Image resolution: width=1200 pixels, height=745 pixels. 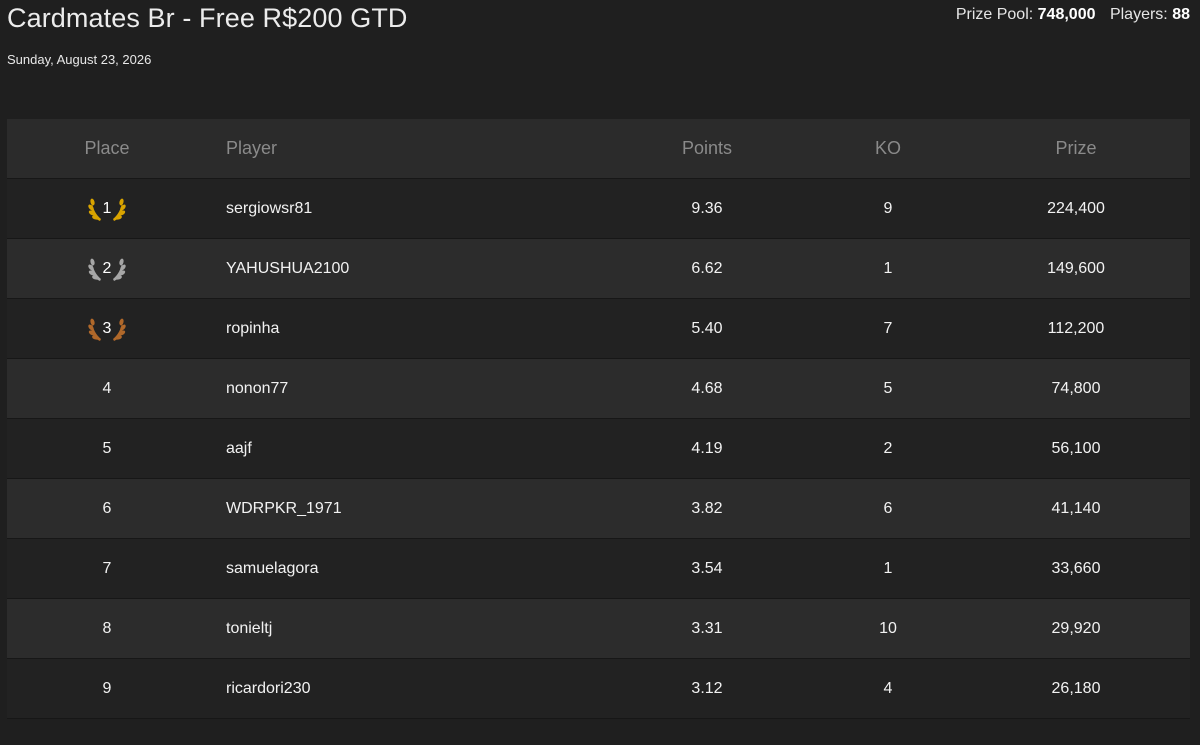 I want to click on prize-cell: 41,140, so click(x=1076, y=508).